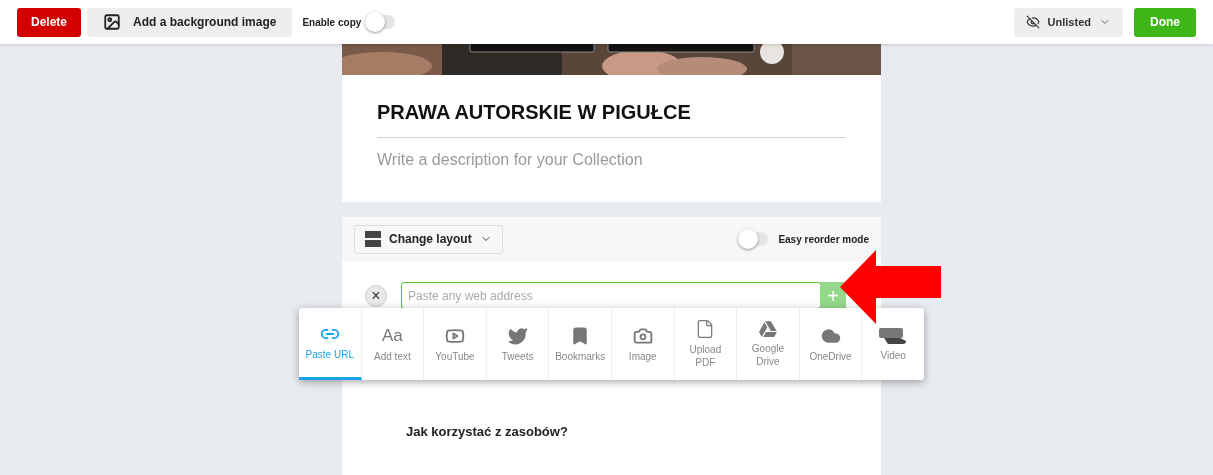 This screenshot has height=475, width=1213. I want to click on image-icon, so click(112, 22).